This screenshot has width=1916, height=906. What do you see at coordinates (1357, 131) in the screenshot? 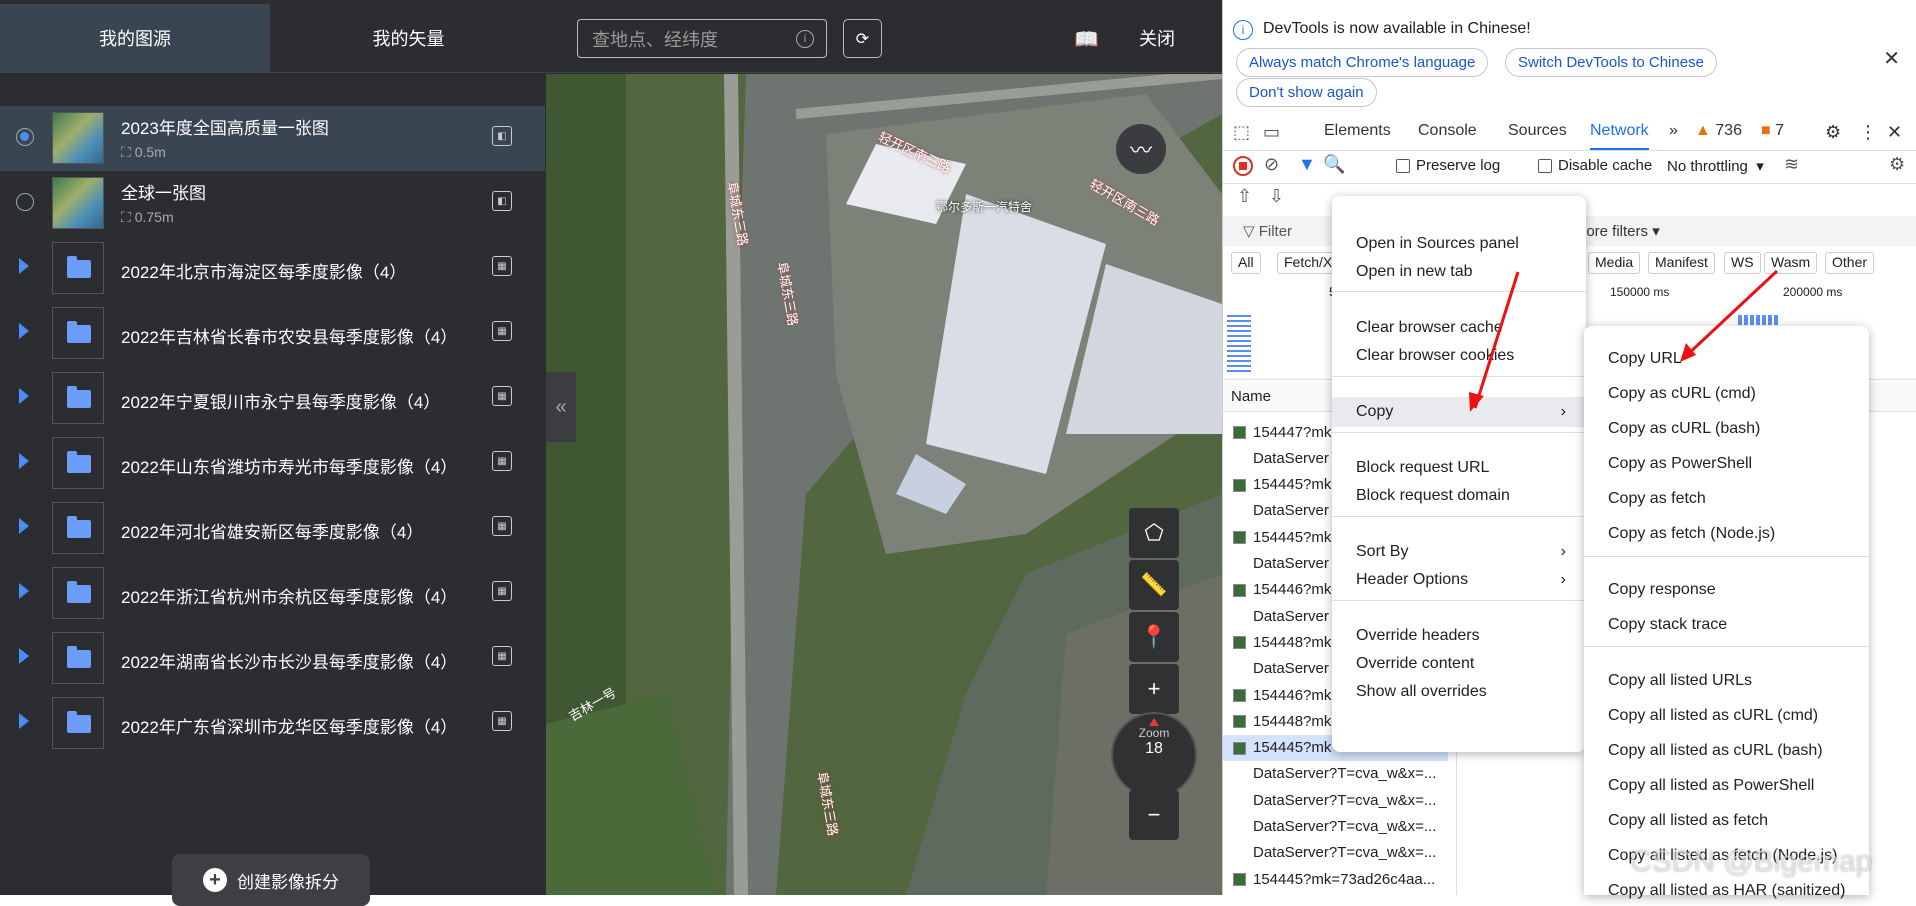
I see `tab-elements: Elements` at bounding box center [1357, 131].